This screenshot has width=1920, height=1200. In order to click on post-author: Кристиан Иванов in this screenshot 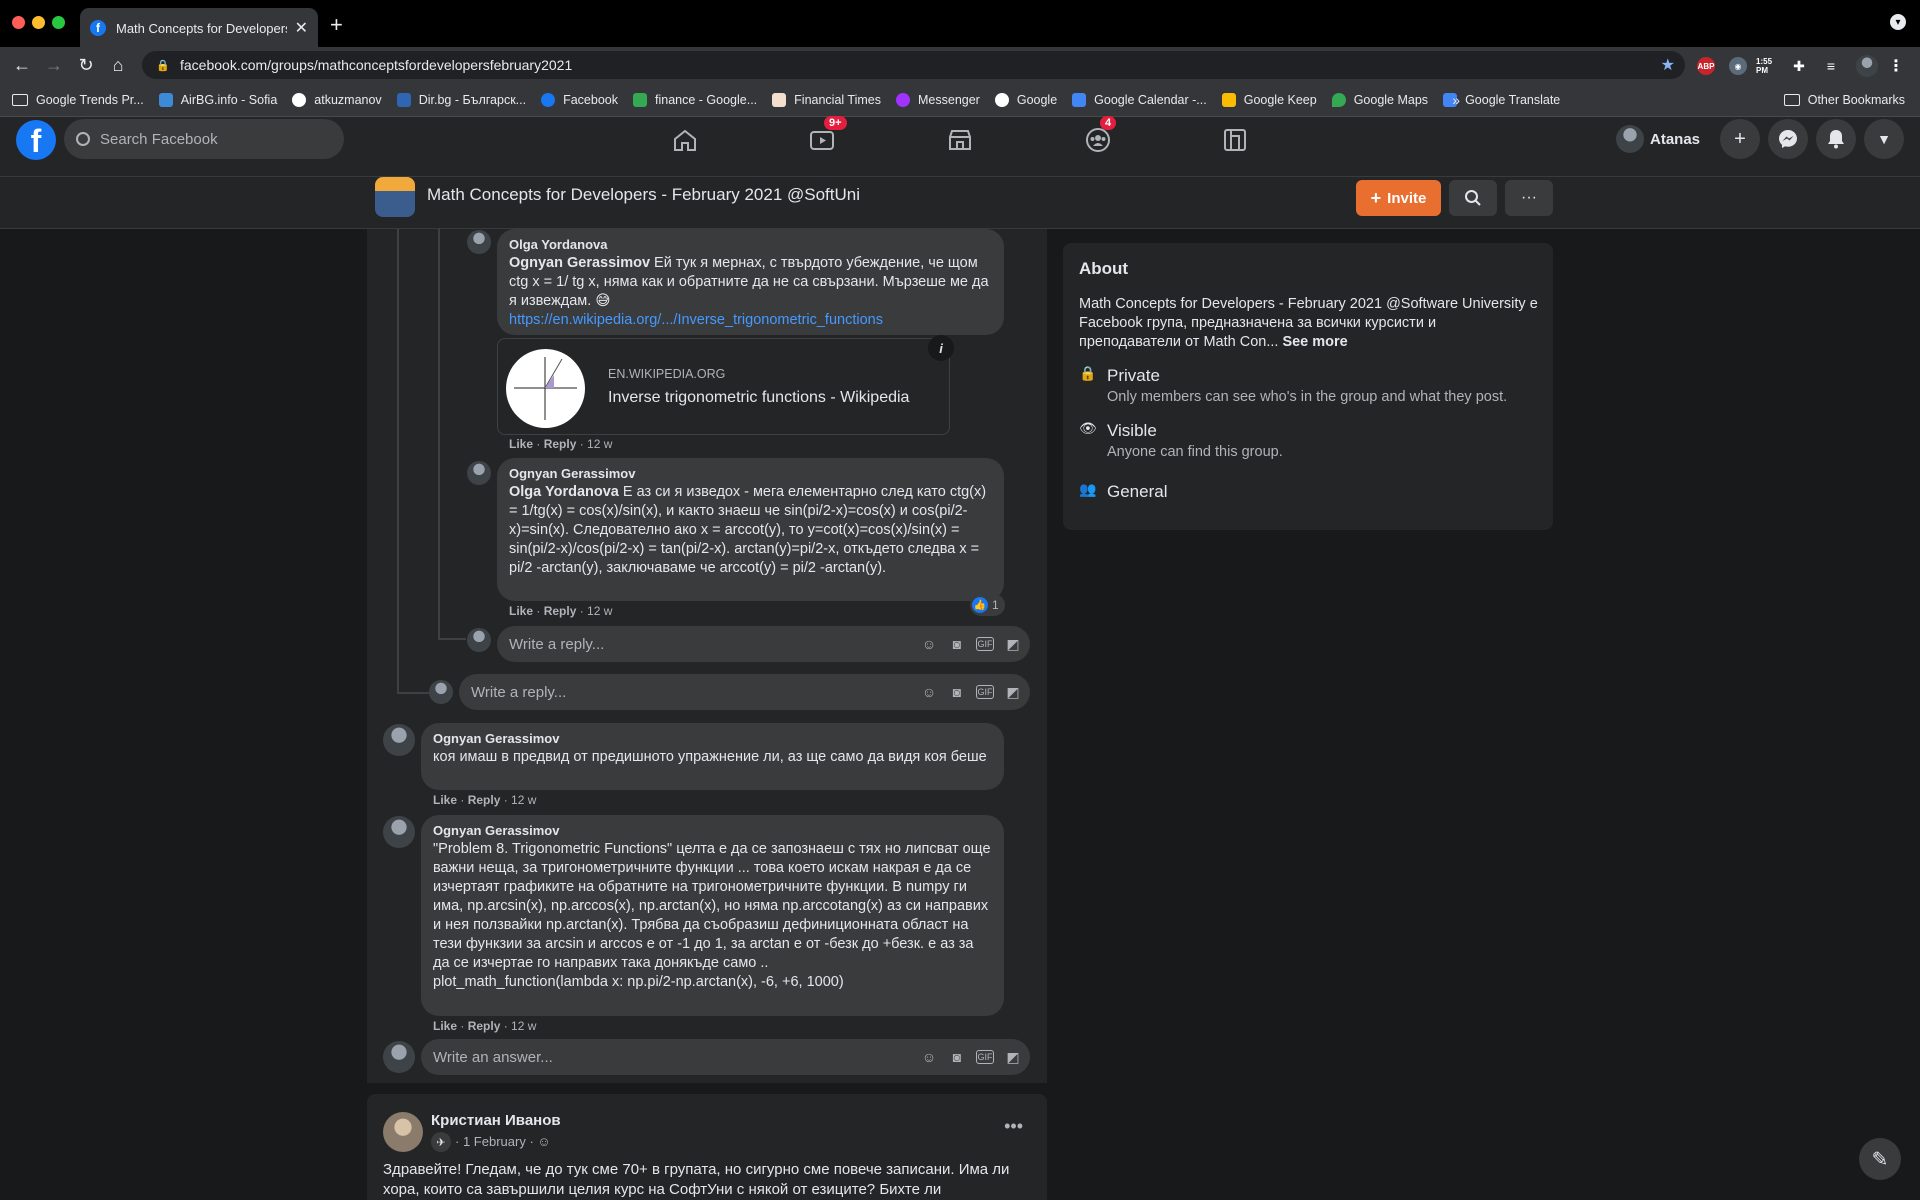, I will do `click(496, 1120)`.